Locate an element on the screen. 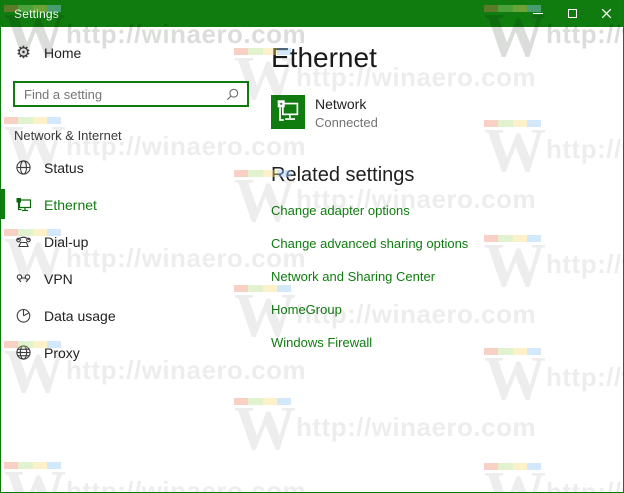  phone-icon is located at coordinates (23, 241).